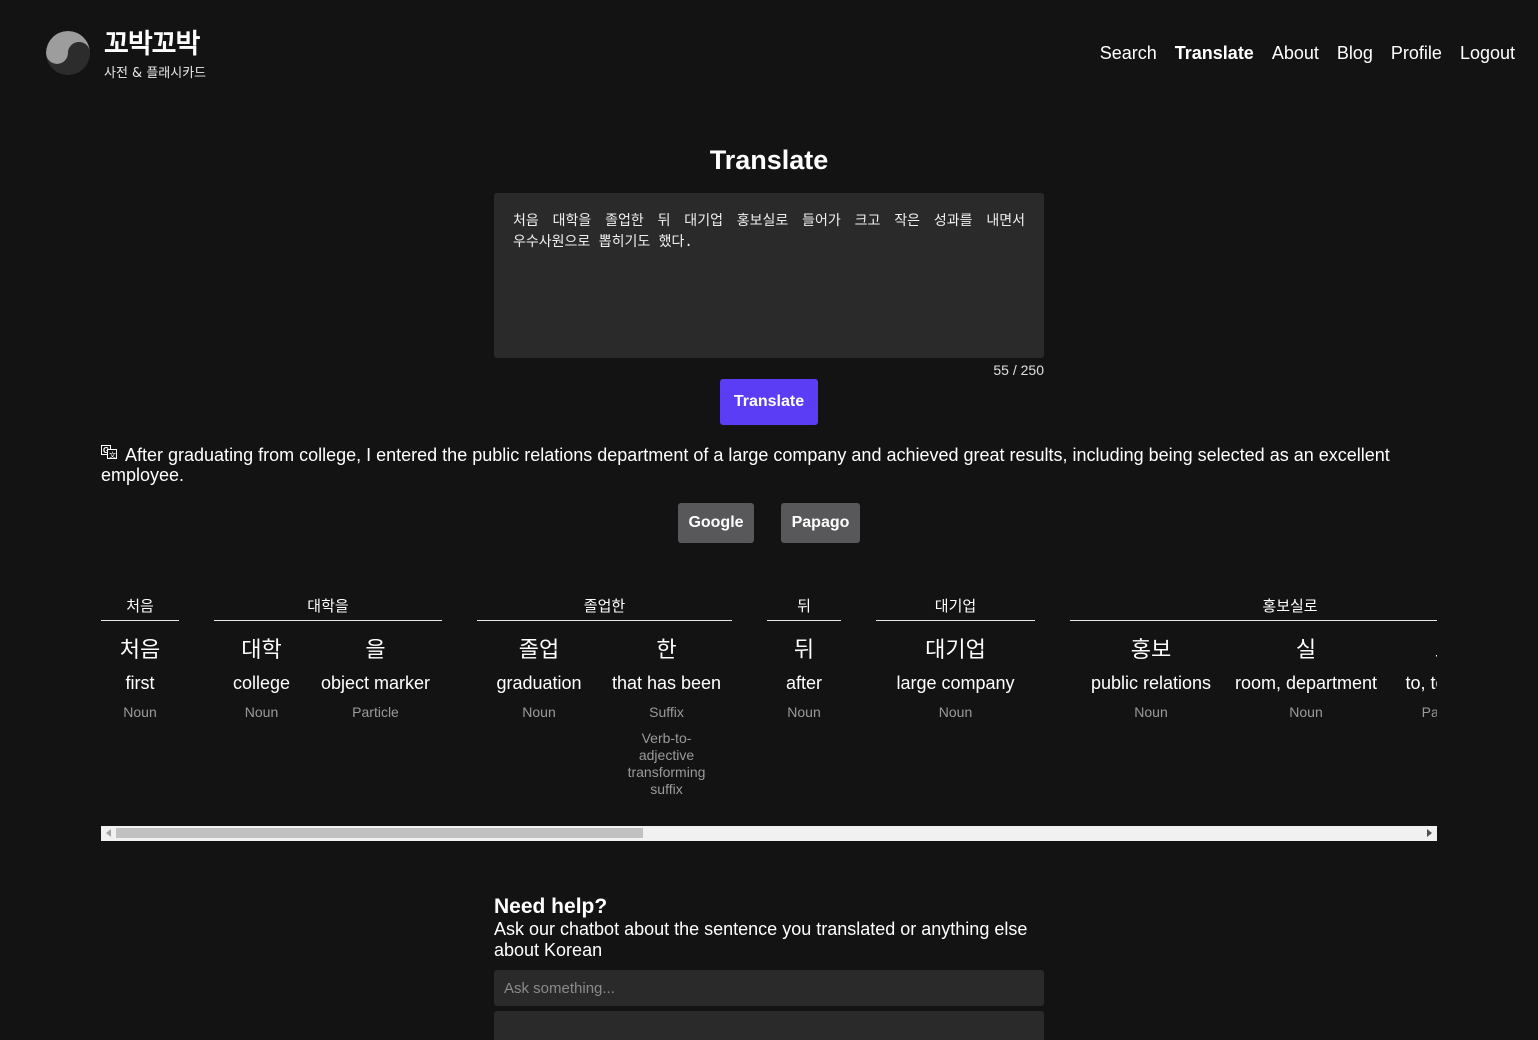 The width and height of the screenshot is (1538, 1040). I want to click on brand-subtitle: 사전 & 플래시카드, so click(155, 73).